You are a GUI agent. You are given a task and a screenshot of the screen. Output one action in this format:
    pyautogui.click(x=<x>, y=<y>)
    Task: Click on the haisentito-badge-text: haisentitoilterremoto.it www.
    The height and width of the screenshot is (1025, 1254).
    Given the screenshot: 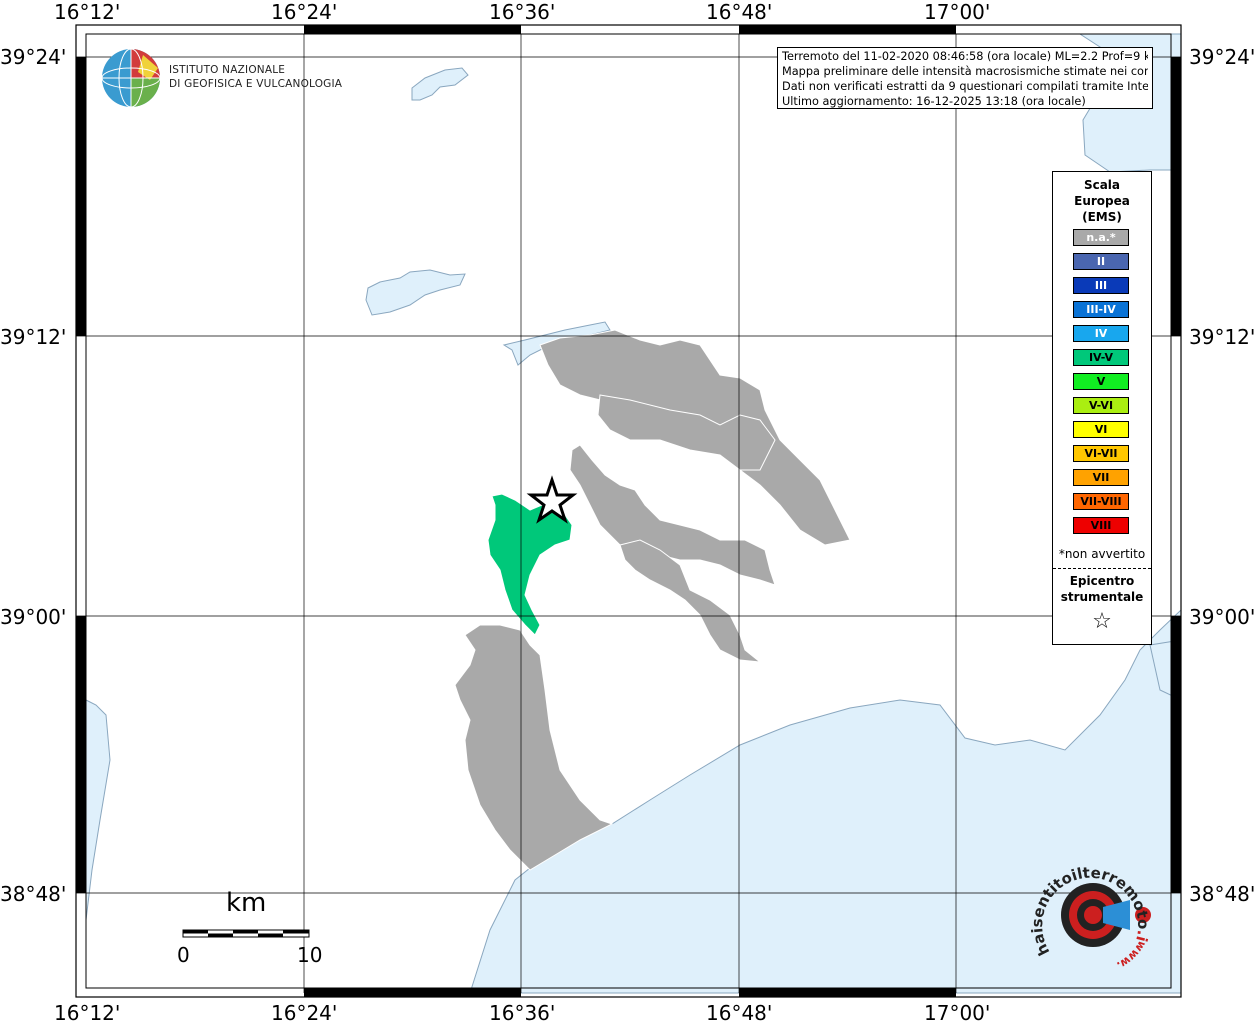 What is the action you would take?
    pyautogui.click(x=1091, y=912)
    